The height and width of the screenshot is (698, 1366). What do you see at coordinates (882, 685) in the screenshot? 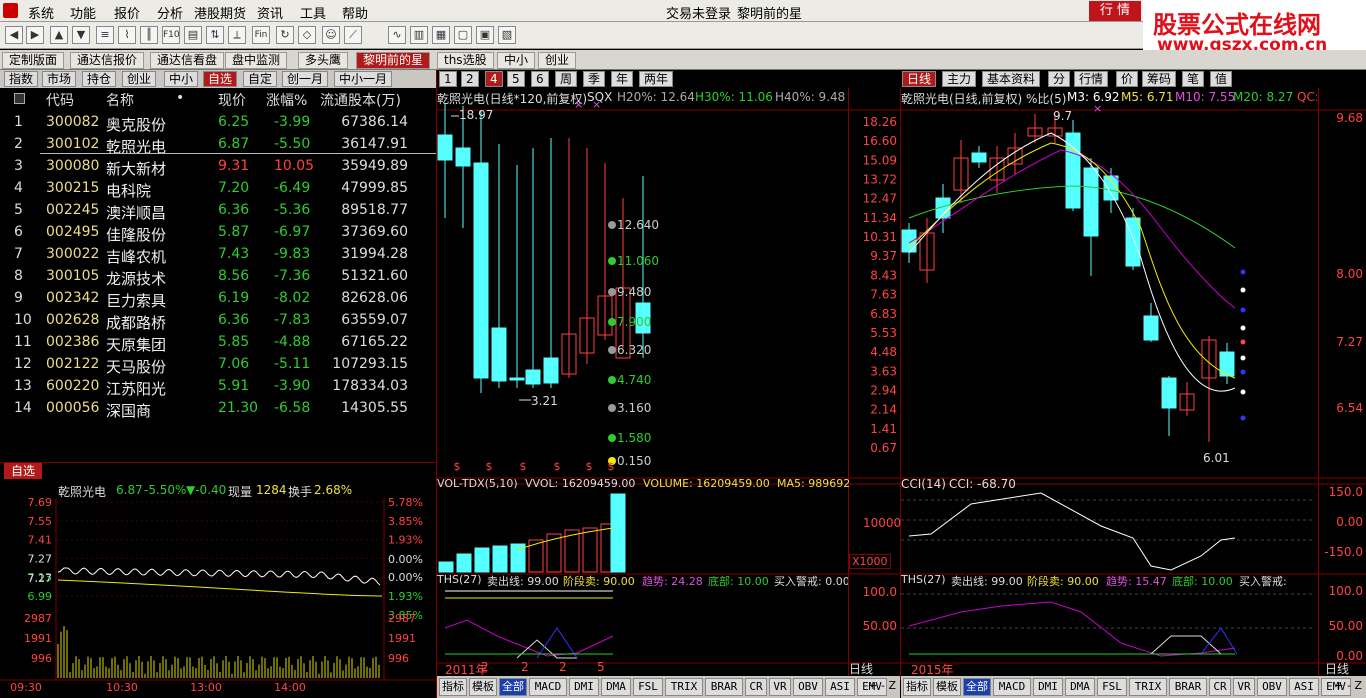
I see `scroll-arrows-icon: + - Z` at bounding box center [882, 685].